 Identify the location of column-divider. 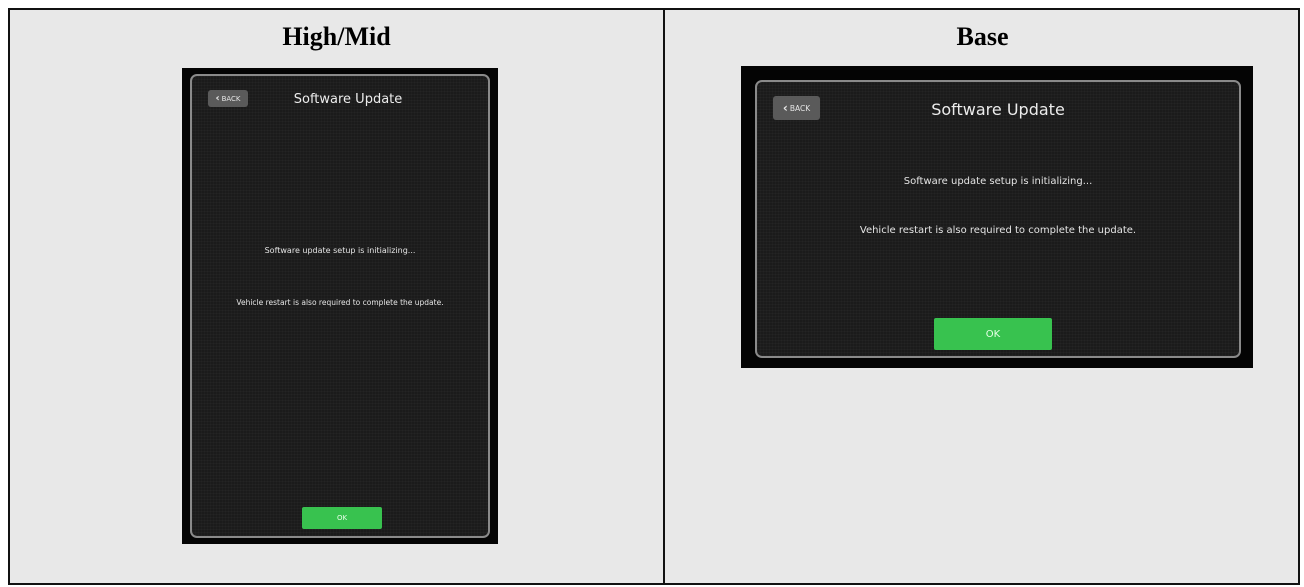
(664, 296).